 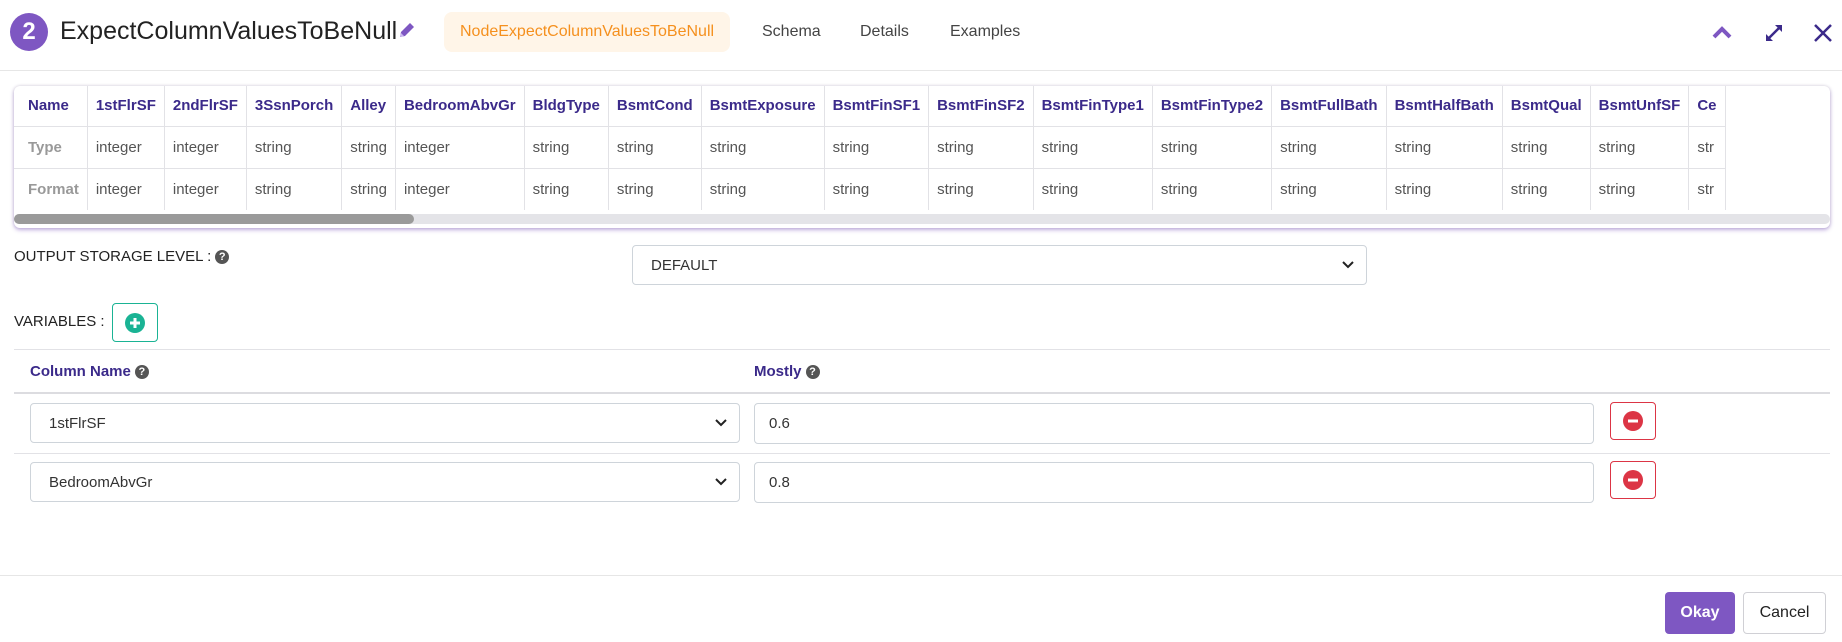 What do you see at coordinates (407, 30) in the screenshot?
I see `edit-pencil-icon` at bounding box center [407, 30].